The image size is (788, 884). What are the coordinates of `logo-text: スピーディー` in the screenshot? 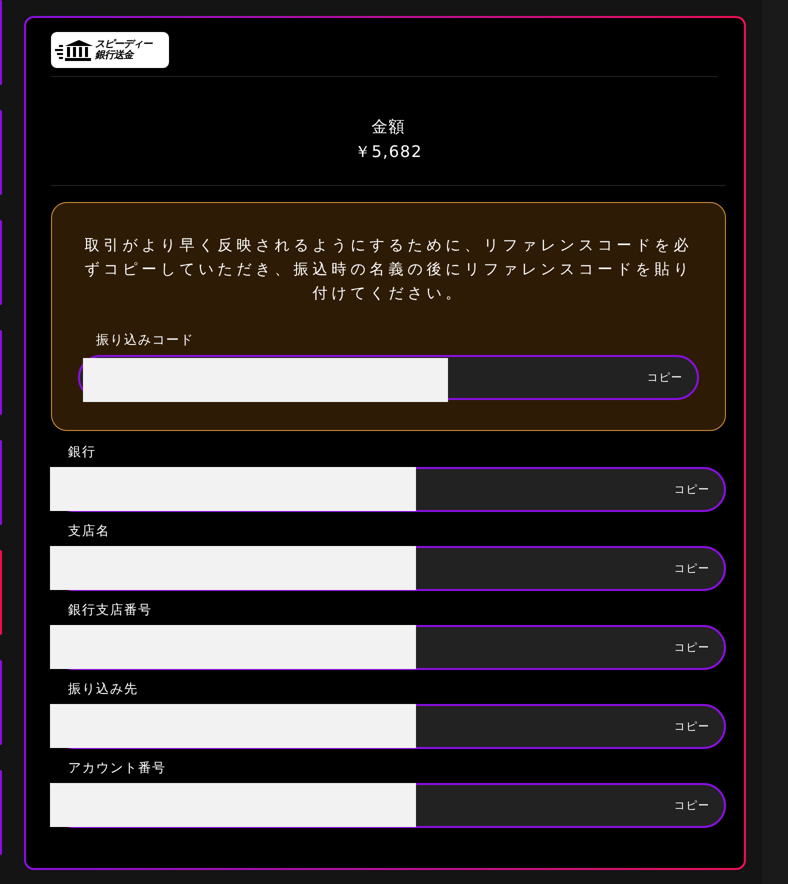 It's located at (123, 44).